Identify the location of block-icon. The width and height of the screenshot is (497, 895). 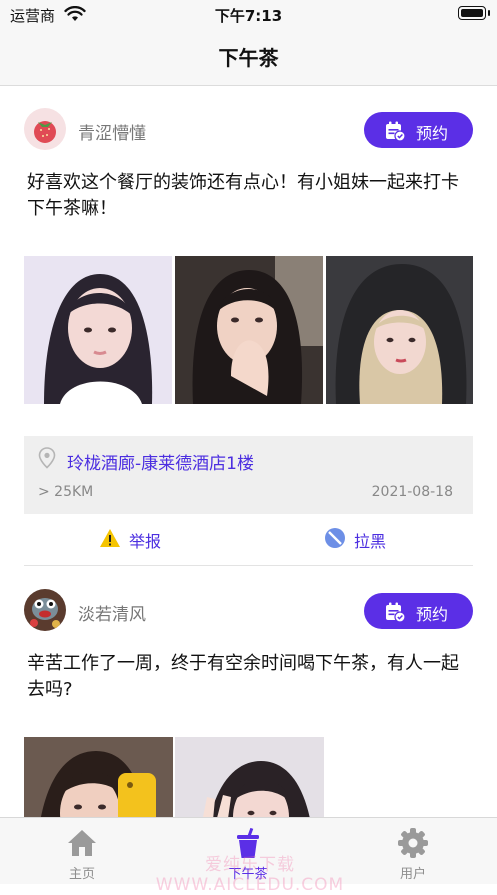
(335, 538).